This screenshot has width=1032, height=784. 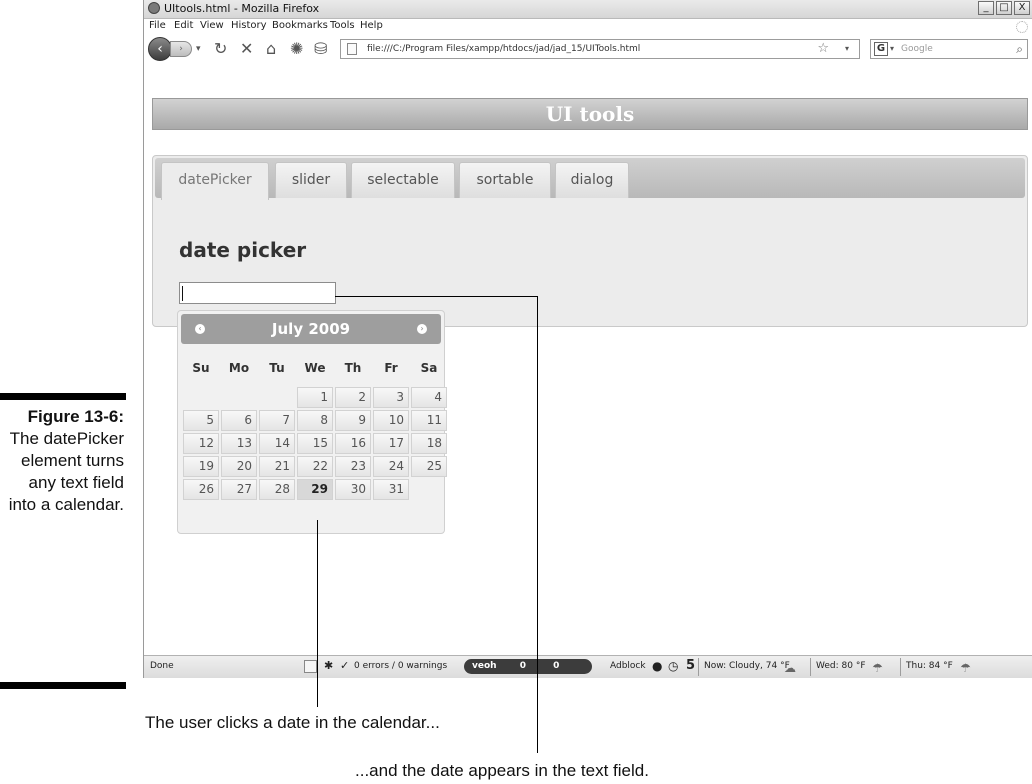 What do you see at coordinates (429, 397) in the screenshot?
I see `calendar-day: 4` at bounding box center [429, 397].